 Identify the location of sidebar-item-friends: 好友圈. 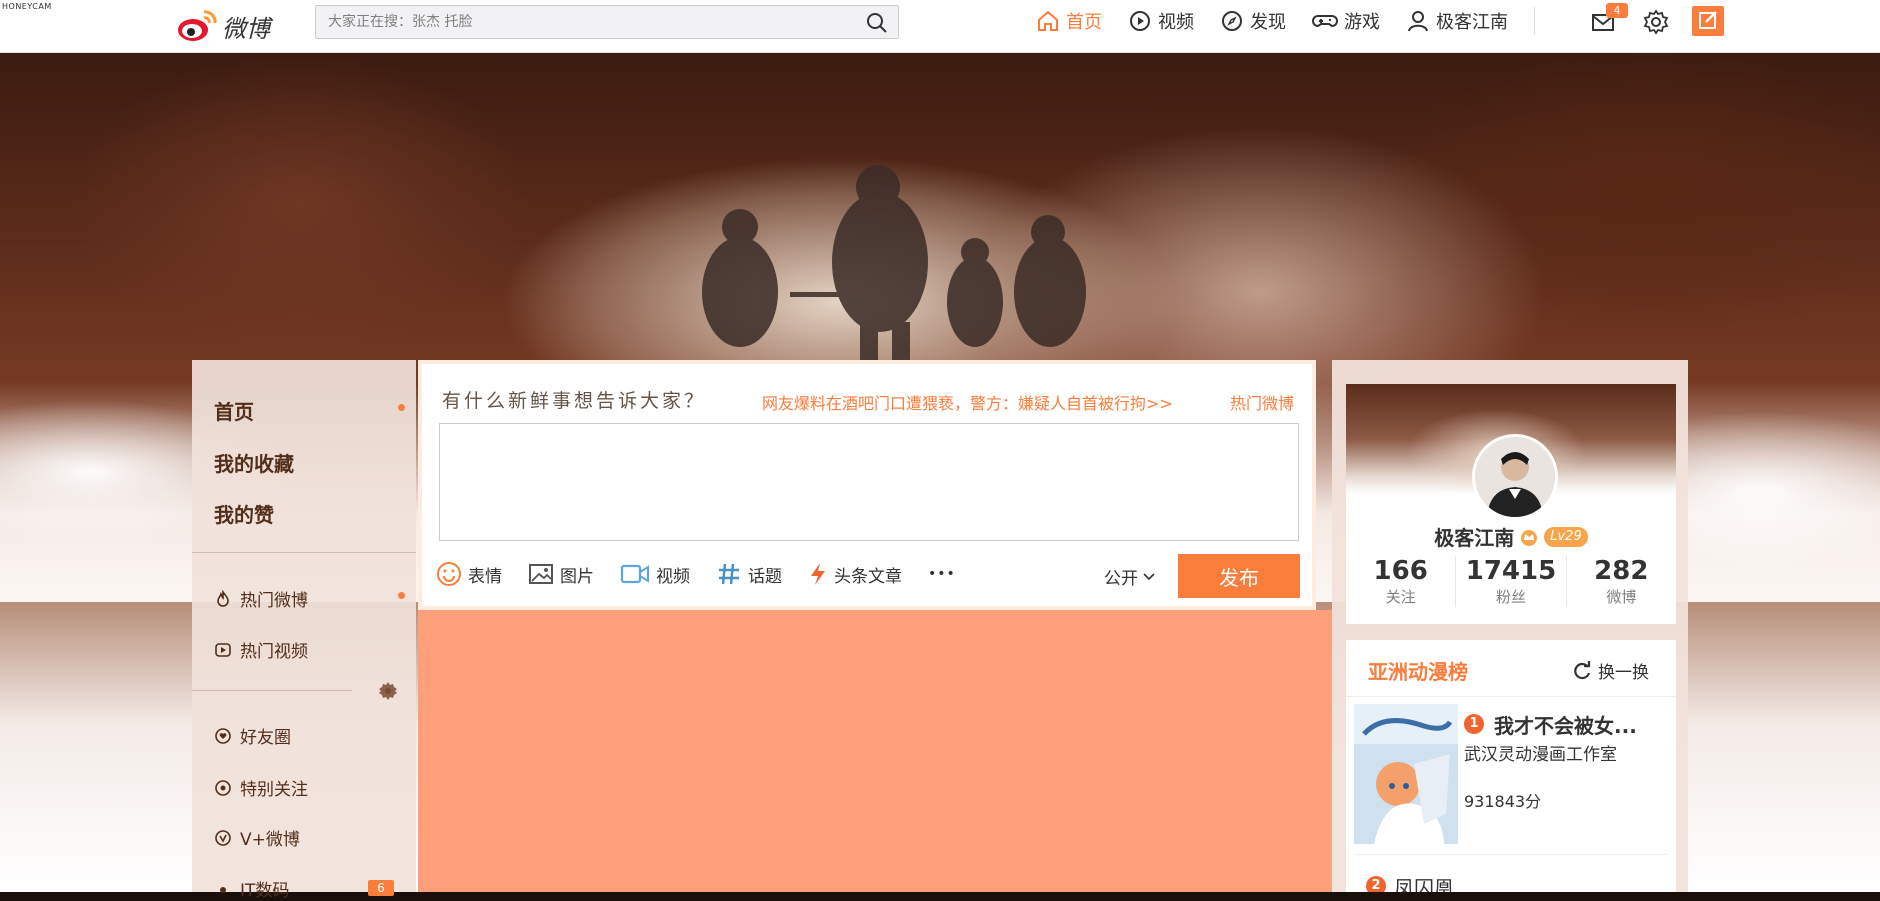
(252, 735).